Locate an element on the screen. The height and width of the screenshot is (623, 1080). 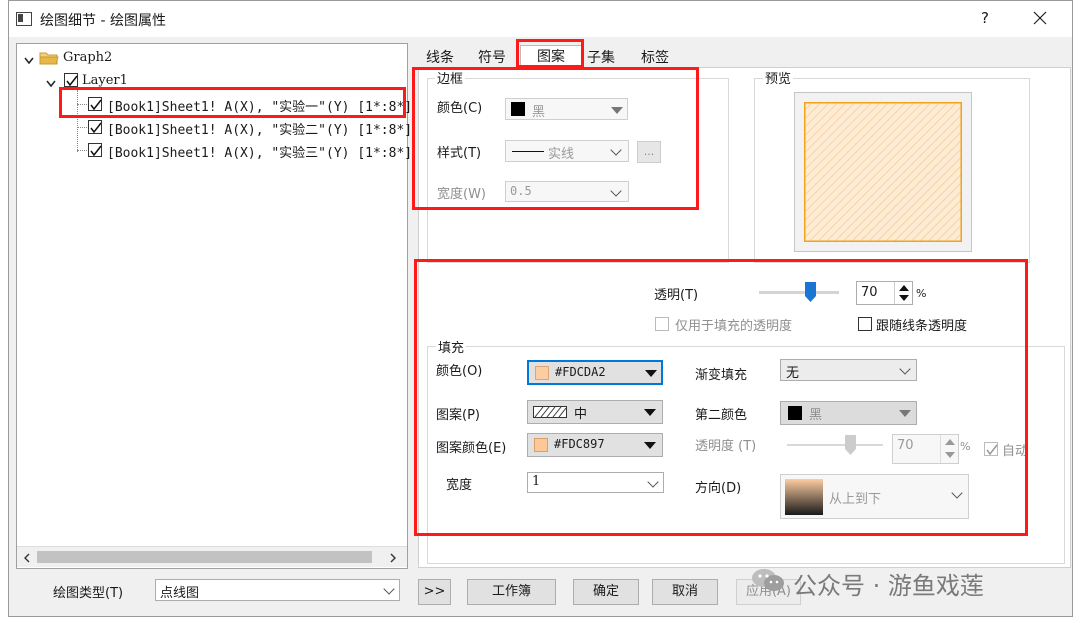
tree-connector-h2 is located at coordinates (82, 127).